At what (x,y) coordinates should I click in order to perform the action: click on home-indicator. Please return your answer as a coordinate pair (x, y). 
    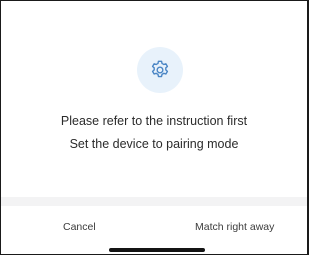
    Looking at the image, I should click on (157, 250).